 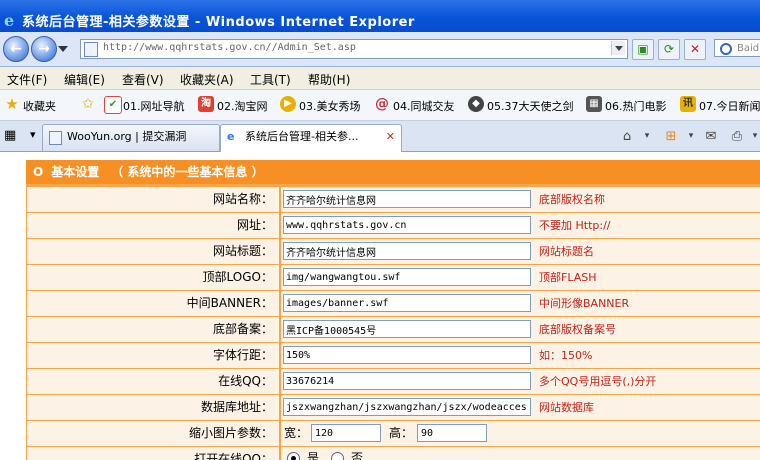 What do you see at coordinates (33, 134) in the screenshot?
I see `tab-list-dropdown-icon: ▾` at bounding box center [33, 134].